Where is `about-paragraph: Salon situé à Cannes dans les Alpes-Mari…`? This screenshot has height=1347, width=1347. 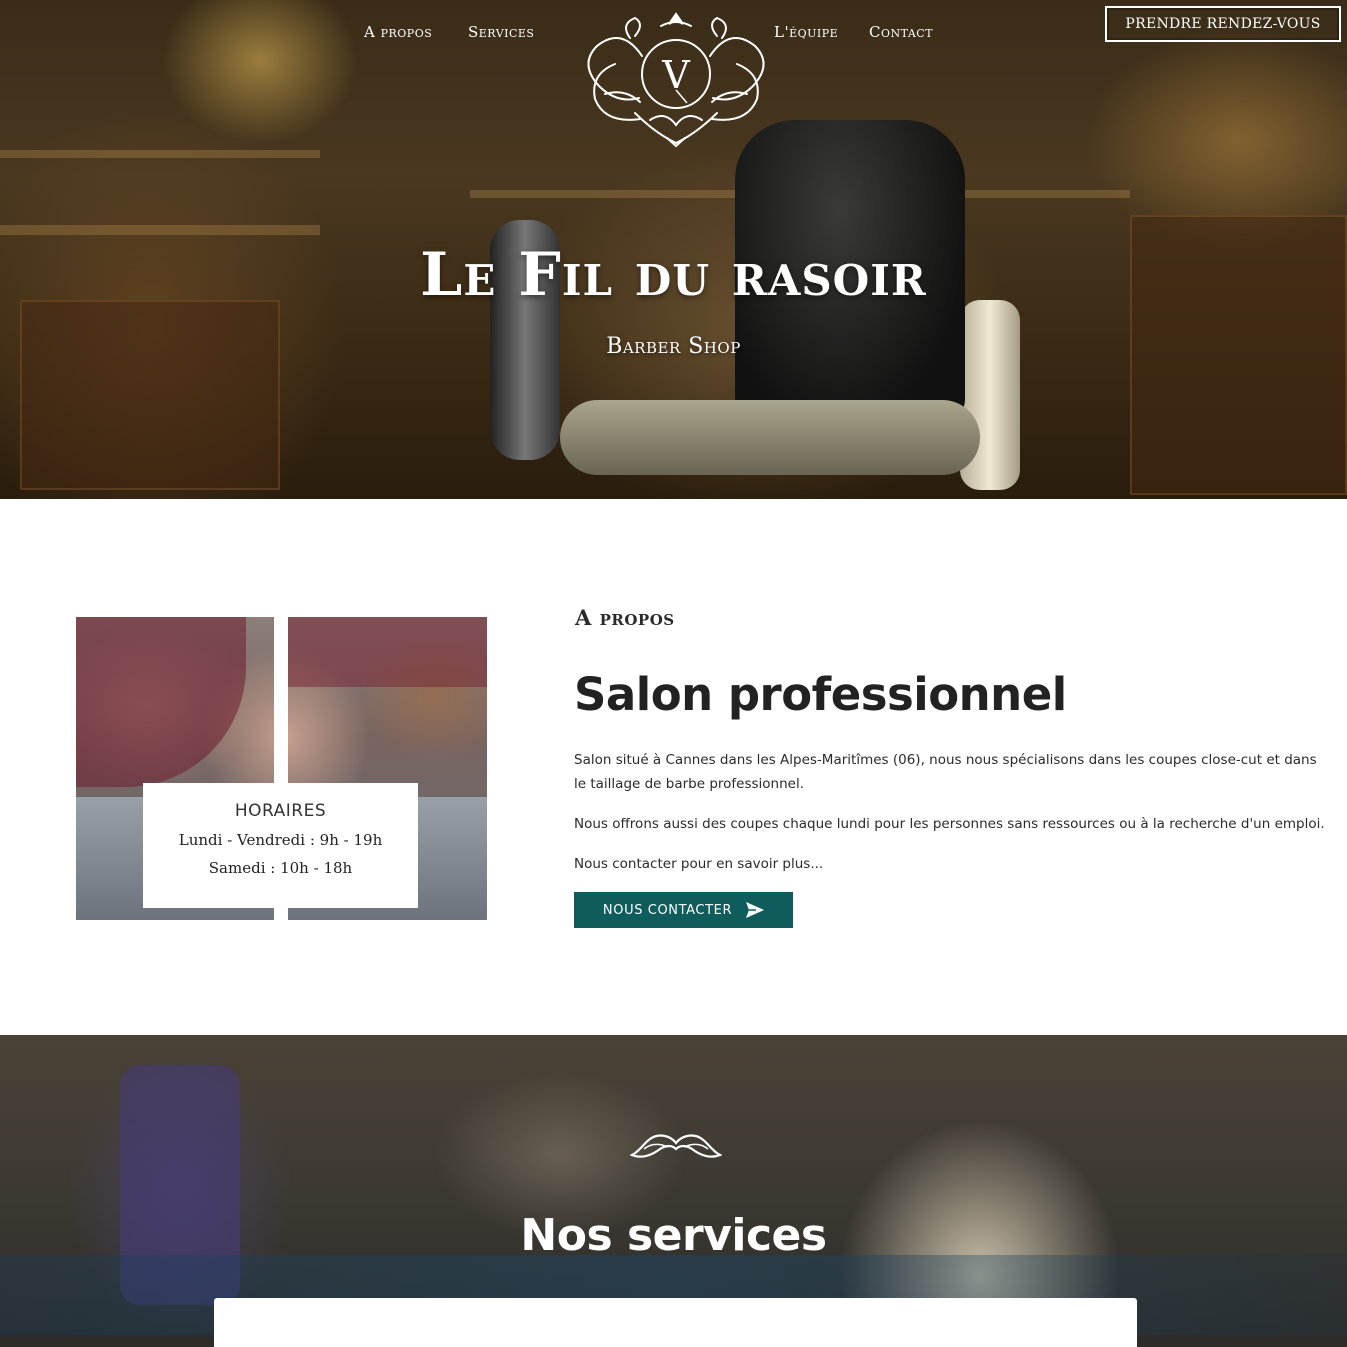
about-paragraph: Salon situé à Cannes dans les Alpes-Mari… is located at coordinates (945, 772).